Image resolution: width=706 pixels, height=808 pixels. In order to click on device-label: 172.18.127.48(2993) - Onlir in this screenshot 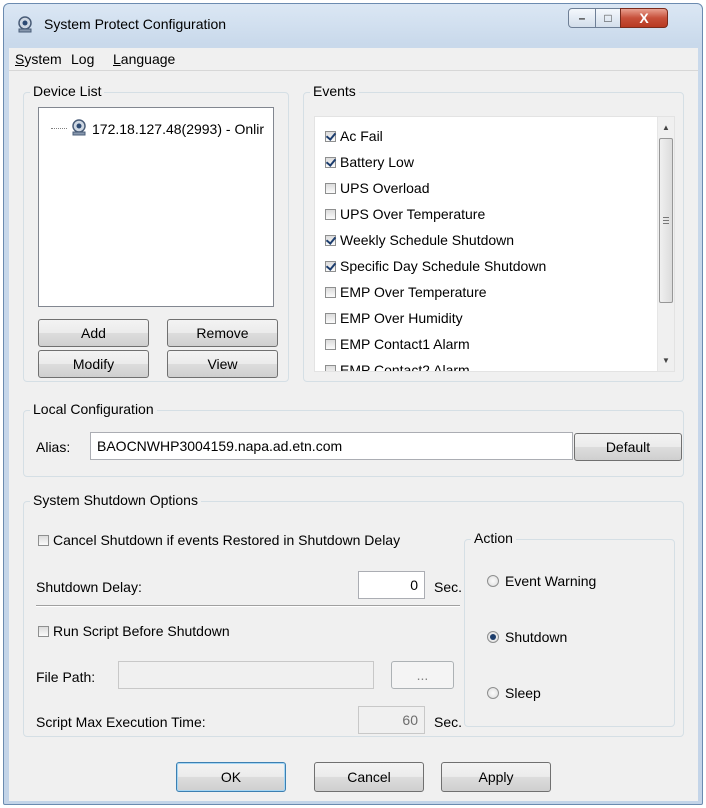, I will do `click(178, 128)`.